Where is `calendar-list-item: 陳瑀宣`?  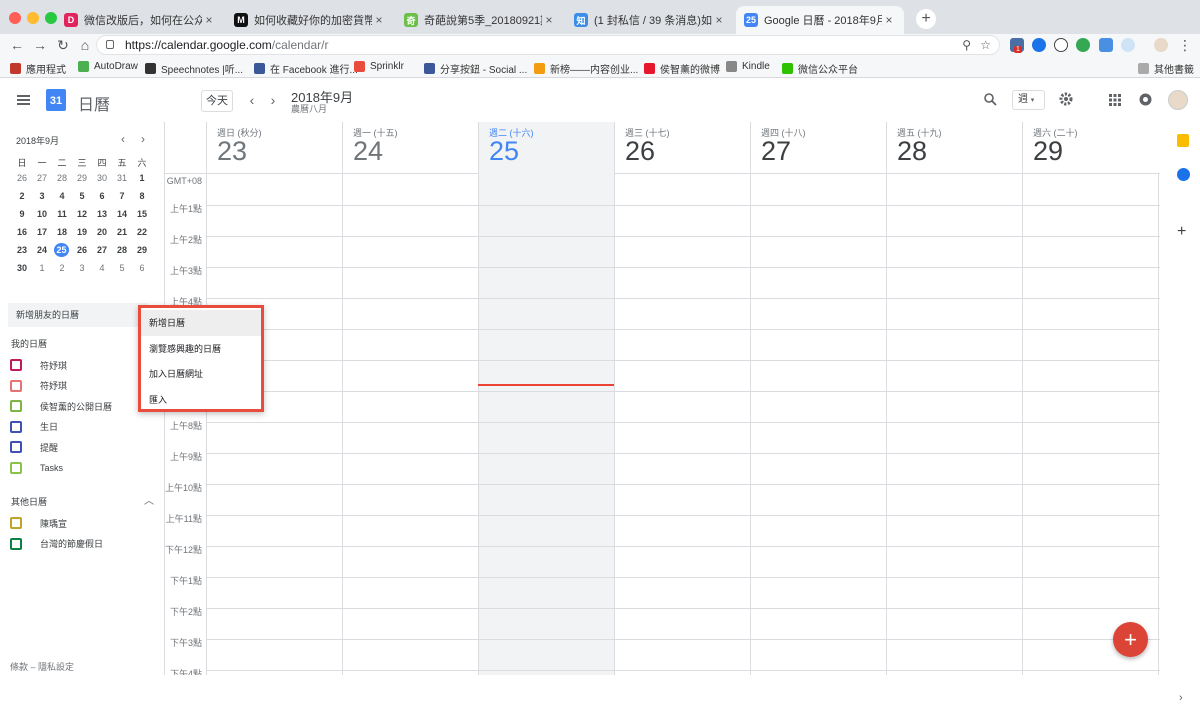
calendar-list-item: 陳瑀宣 is located at coordinates (38, 523).